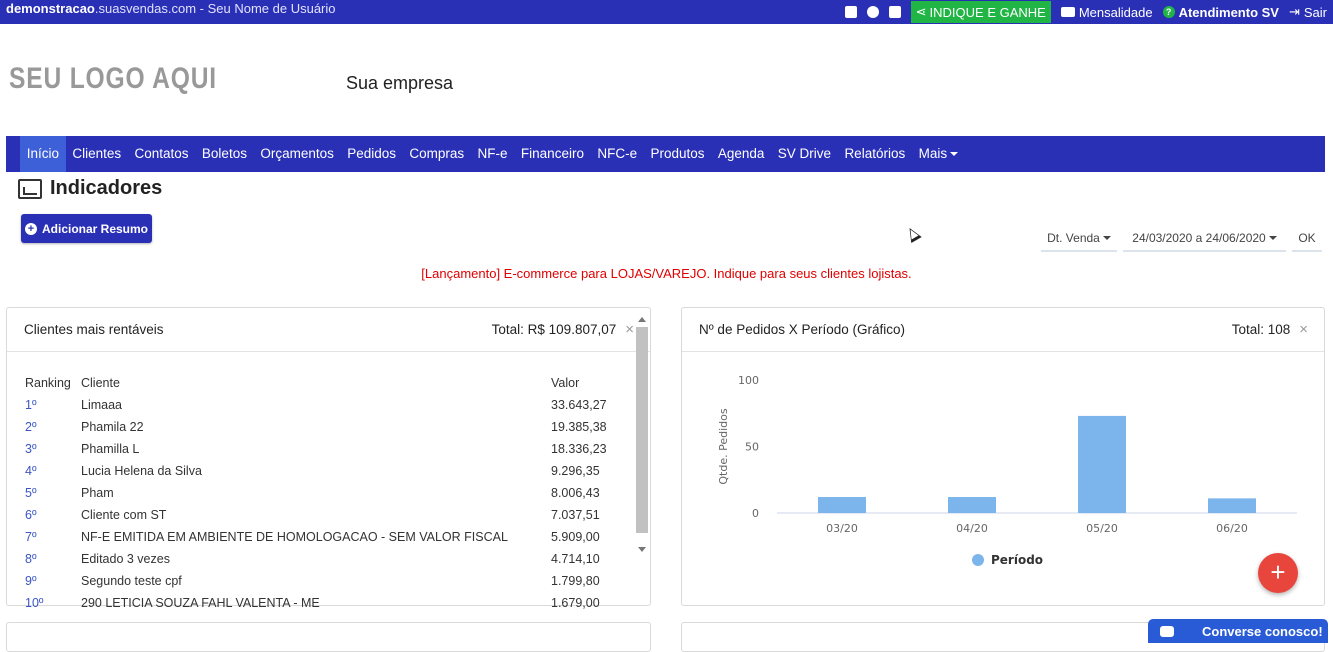 The image size is (1333, 652). I want to click on rank-cell: 3º, so click(31, 449).